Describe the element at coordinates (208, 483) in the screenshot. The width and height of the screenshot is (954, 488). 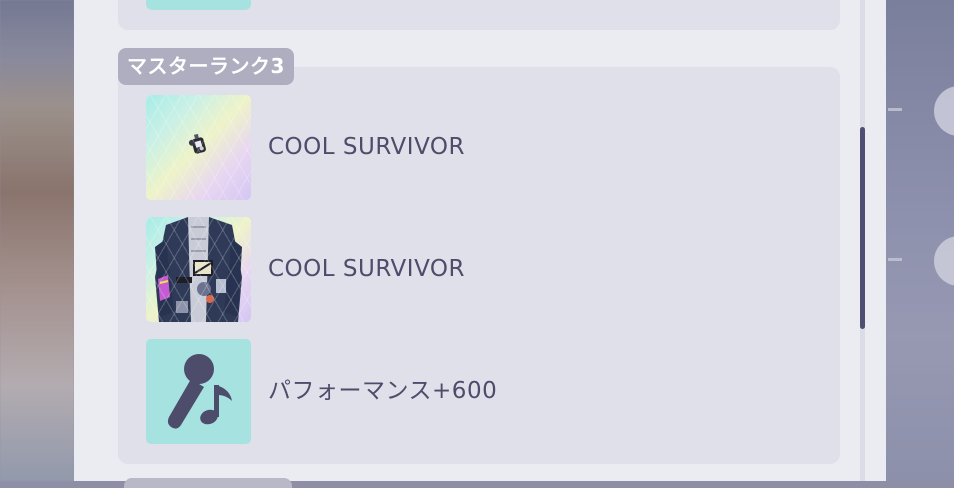
I see `next-rank-label` at that location.